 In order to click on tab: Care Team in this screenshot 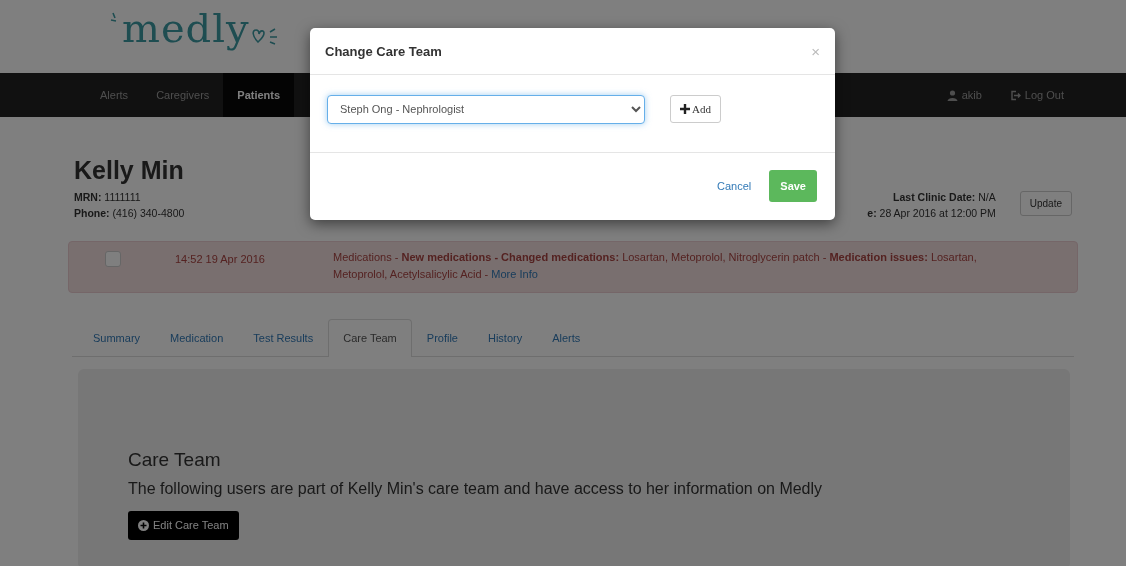, I will do `click(370, 338)`.